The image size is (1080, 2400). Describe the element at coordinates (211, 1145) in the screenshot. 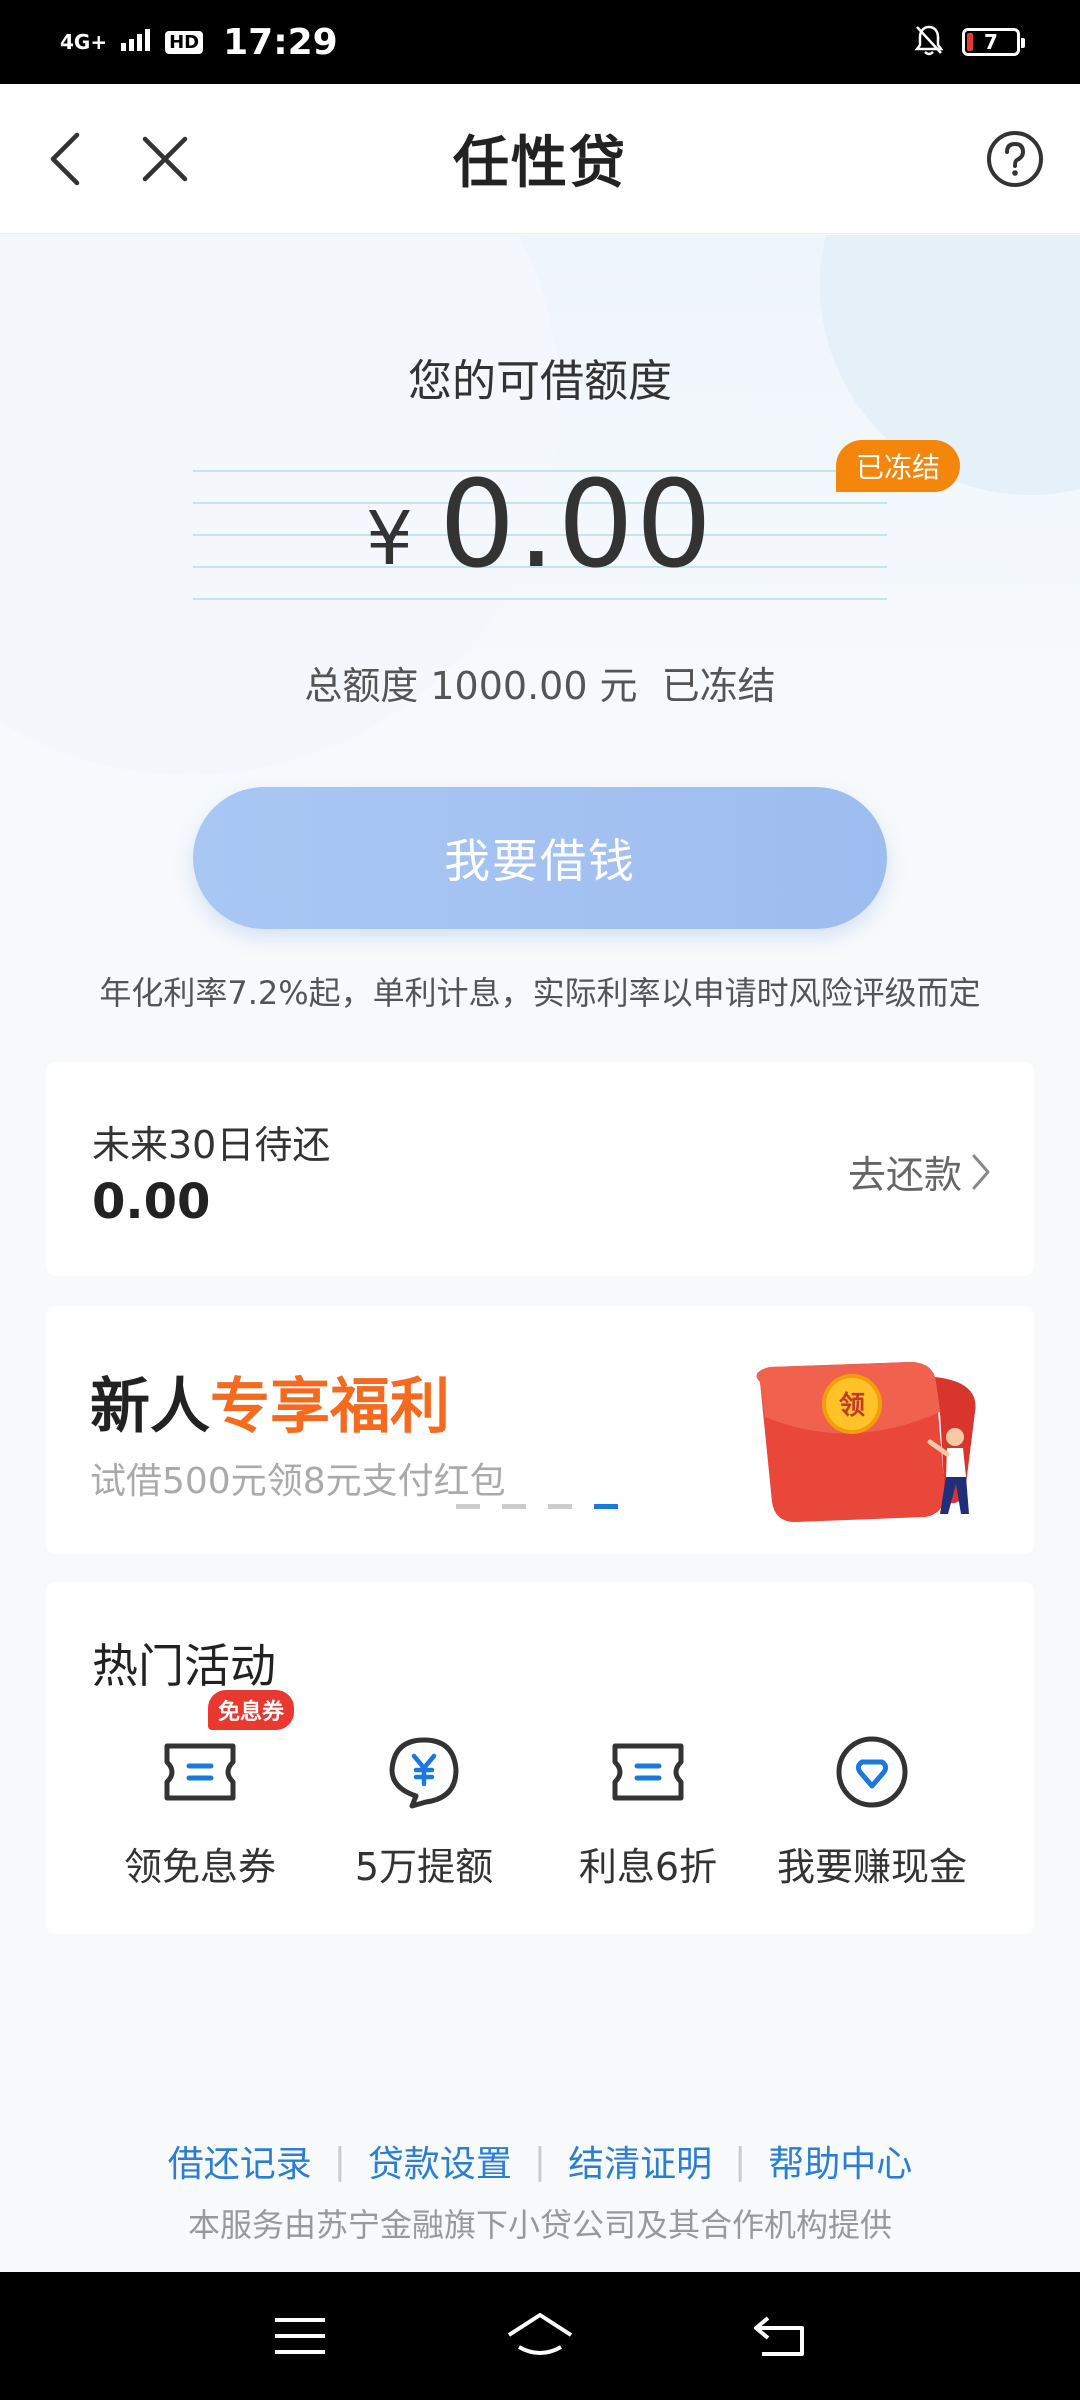

I see `upcoming-repayment-label: 未来30日待还` at that location.